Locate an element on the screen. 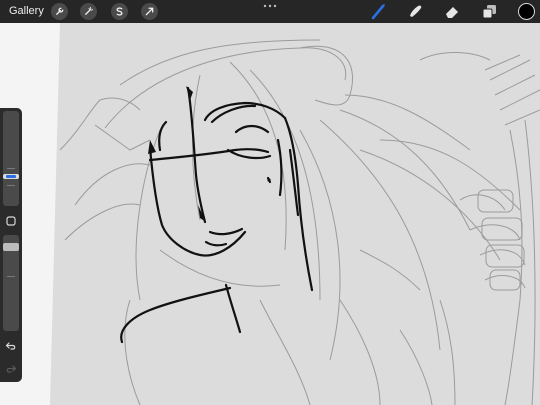 The height and width of the screenshot is (405, 540). opacity-handle is located at coordinates (11, 247).